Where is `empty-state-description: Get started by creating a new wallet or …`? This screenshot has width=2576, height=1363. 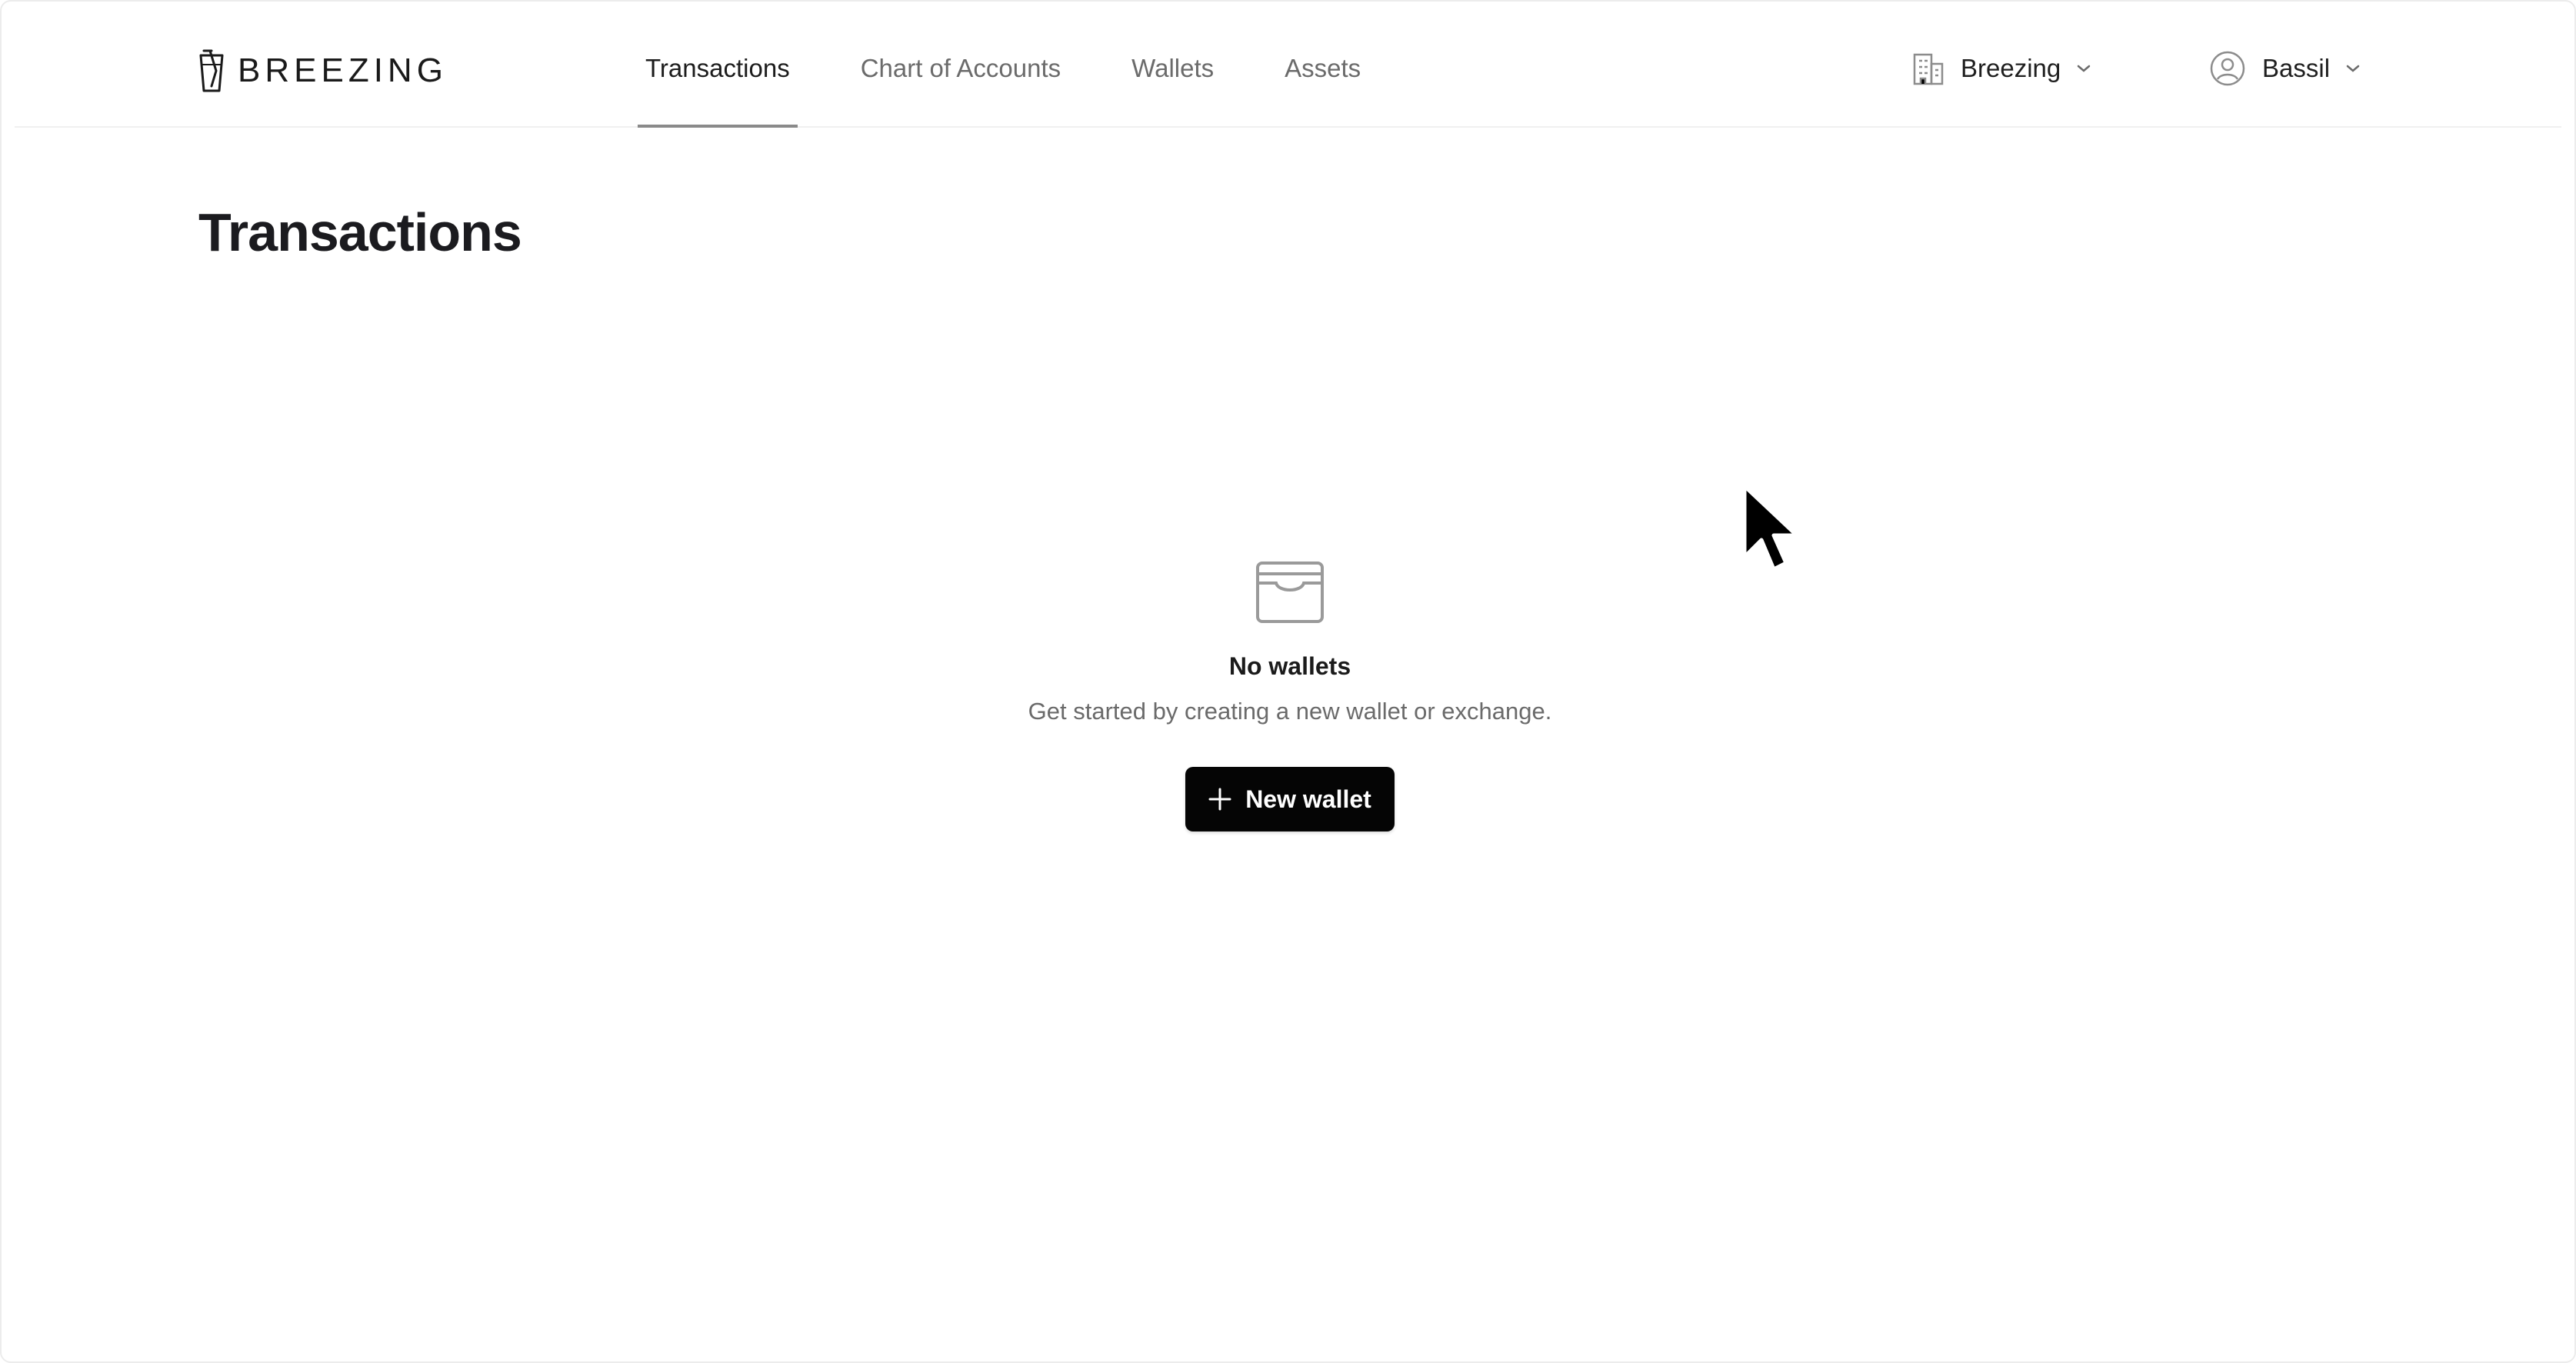
empty-state-description: Get started by creating a new wallet or … is located at coordinates (1290, 712).